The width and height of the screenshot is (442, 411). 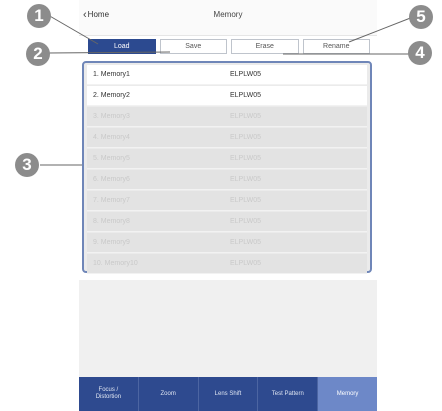 I want to click on list-item: 10. Memory10 ELPLW05, so click(x=227, y=264).